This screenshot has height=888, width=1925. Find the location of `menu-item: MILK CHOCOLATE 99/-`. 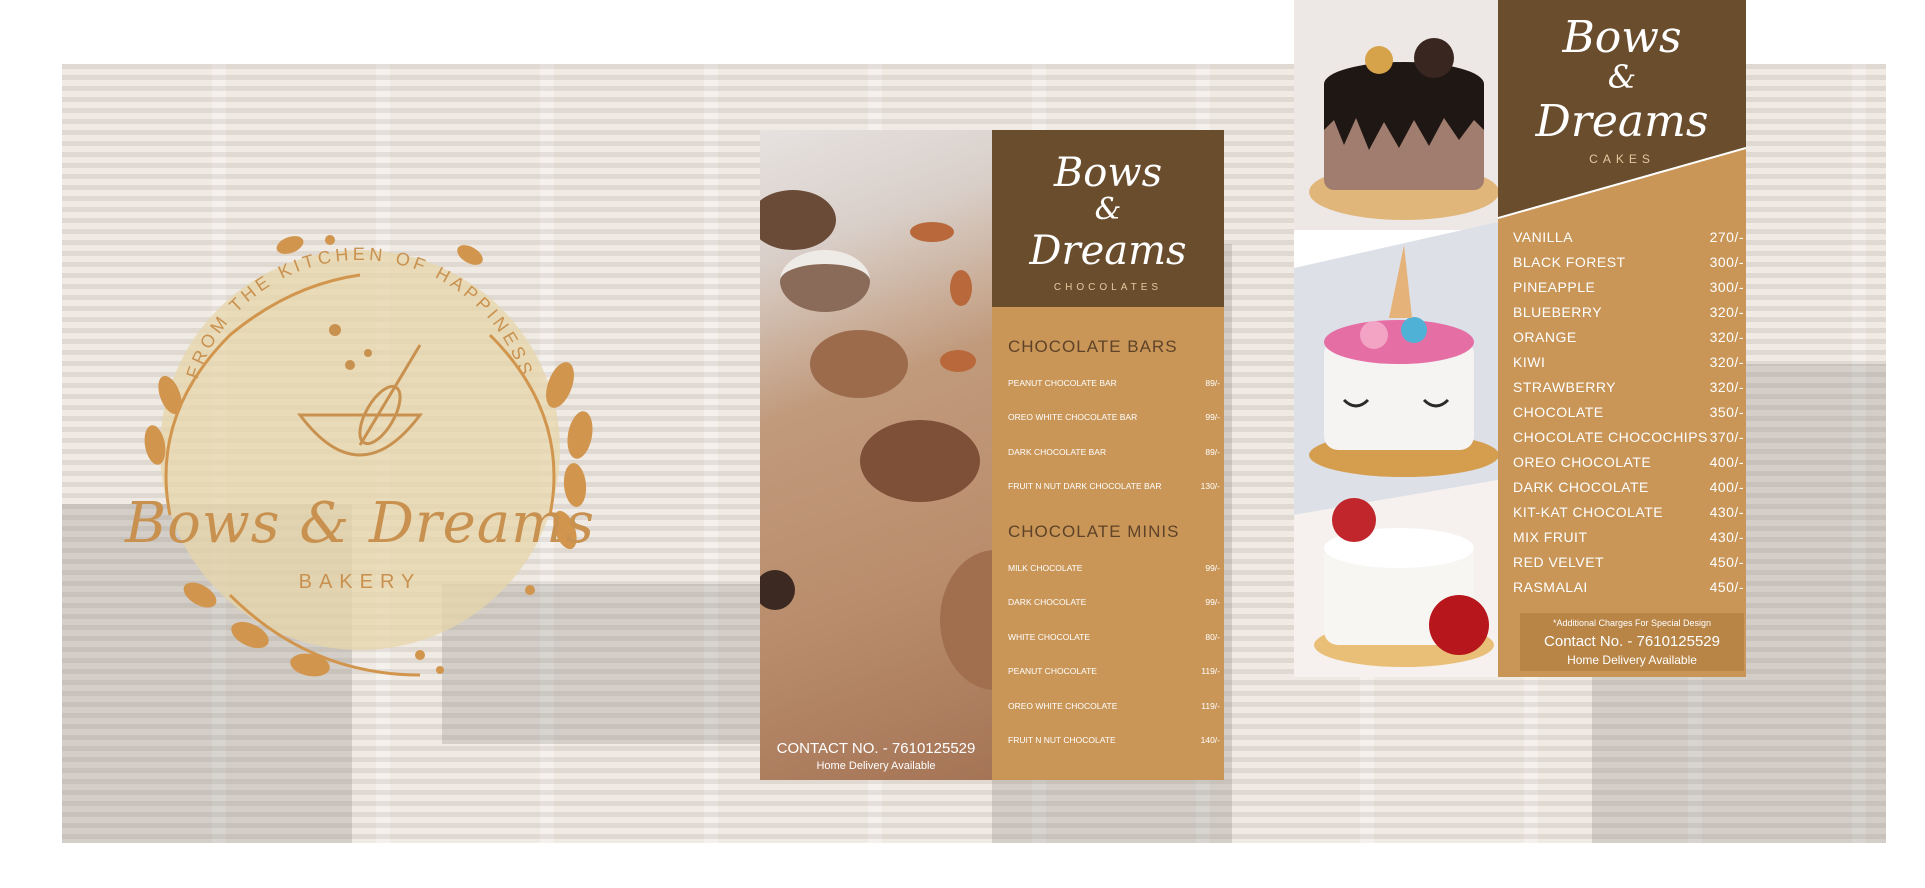

menu-item: MILK CHOCOLATE 99/- is located at coordinates (1114, 568).